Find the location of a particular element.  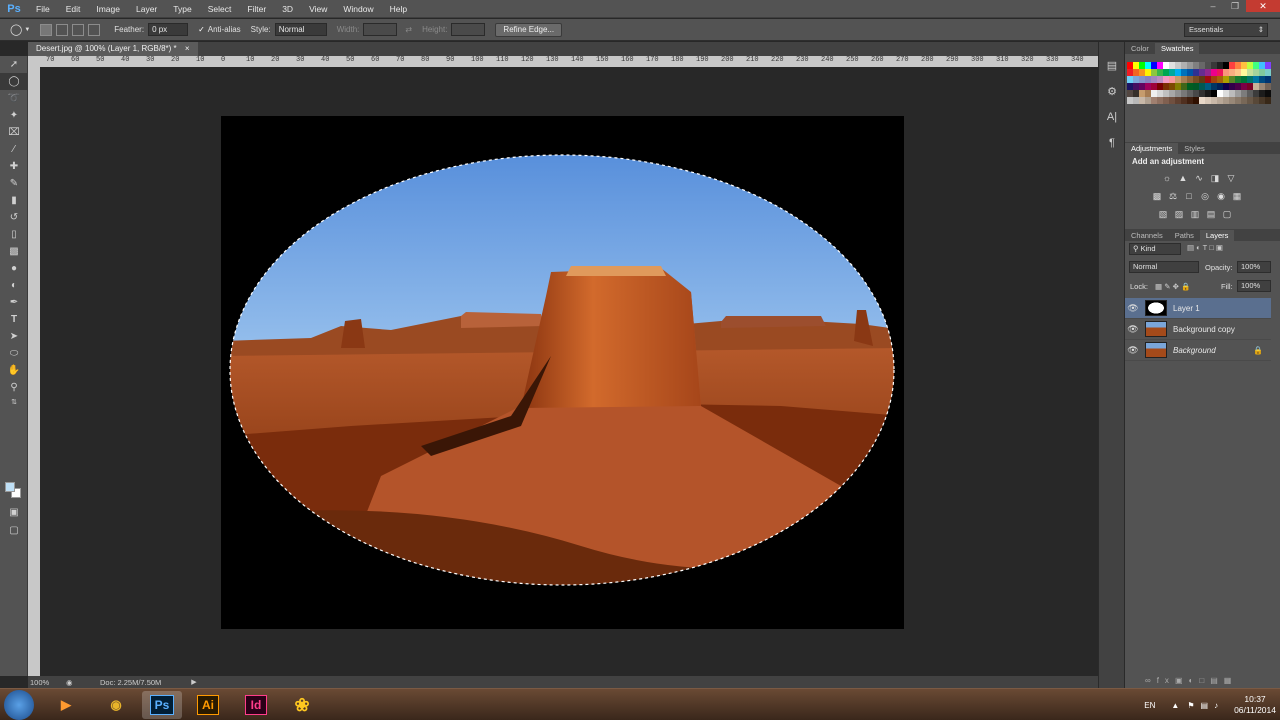

pixel-filter-icon: ▤ is located at coordinates (1190, 247).